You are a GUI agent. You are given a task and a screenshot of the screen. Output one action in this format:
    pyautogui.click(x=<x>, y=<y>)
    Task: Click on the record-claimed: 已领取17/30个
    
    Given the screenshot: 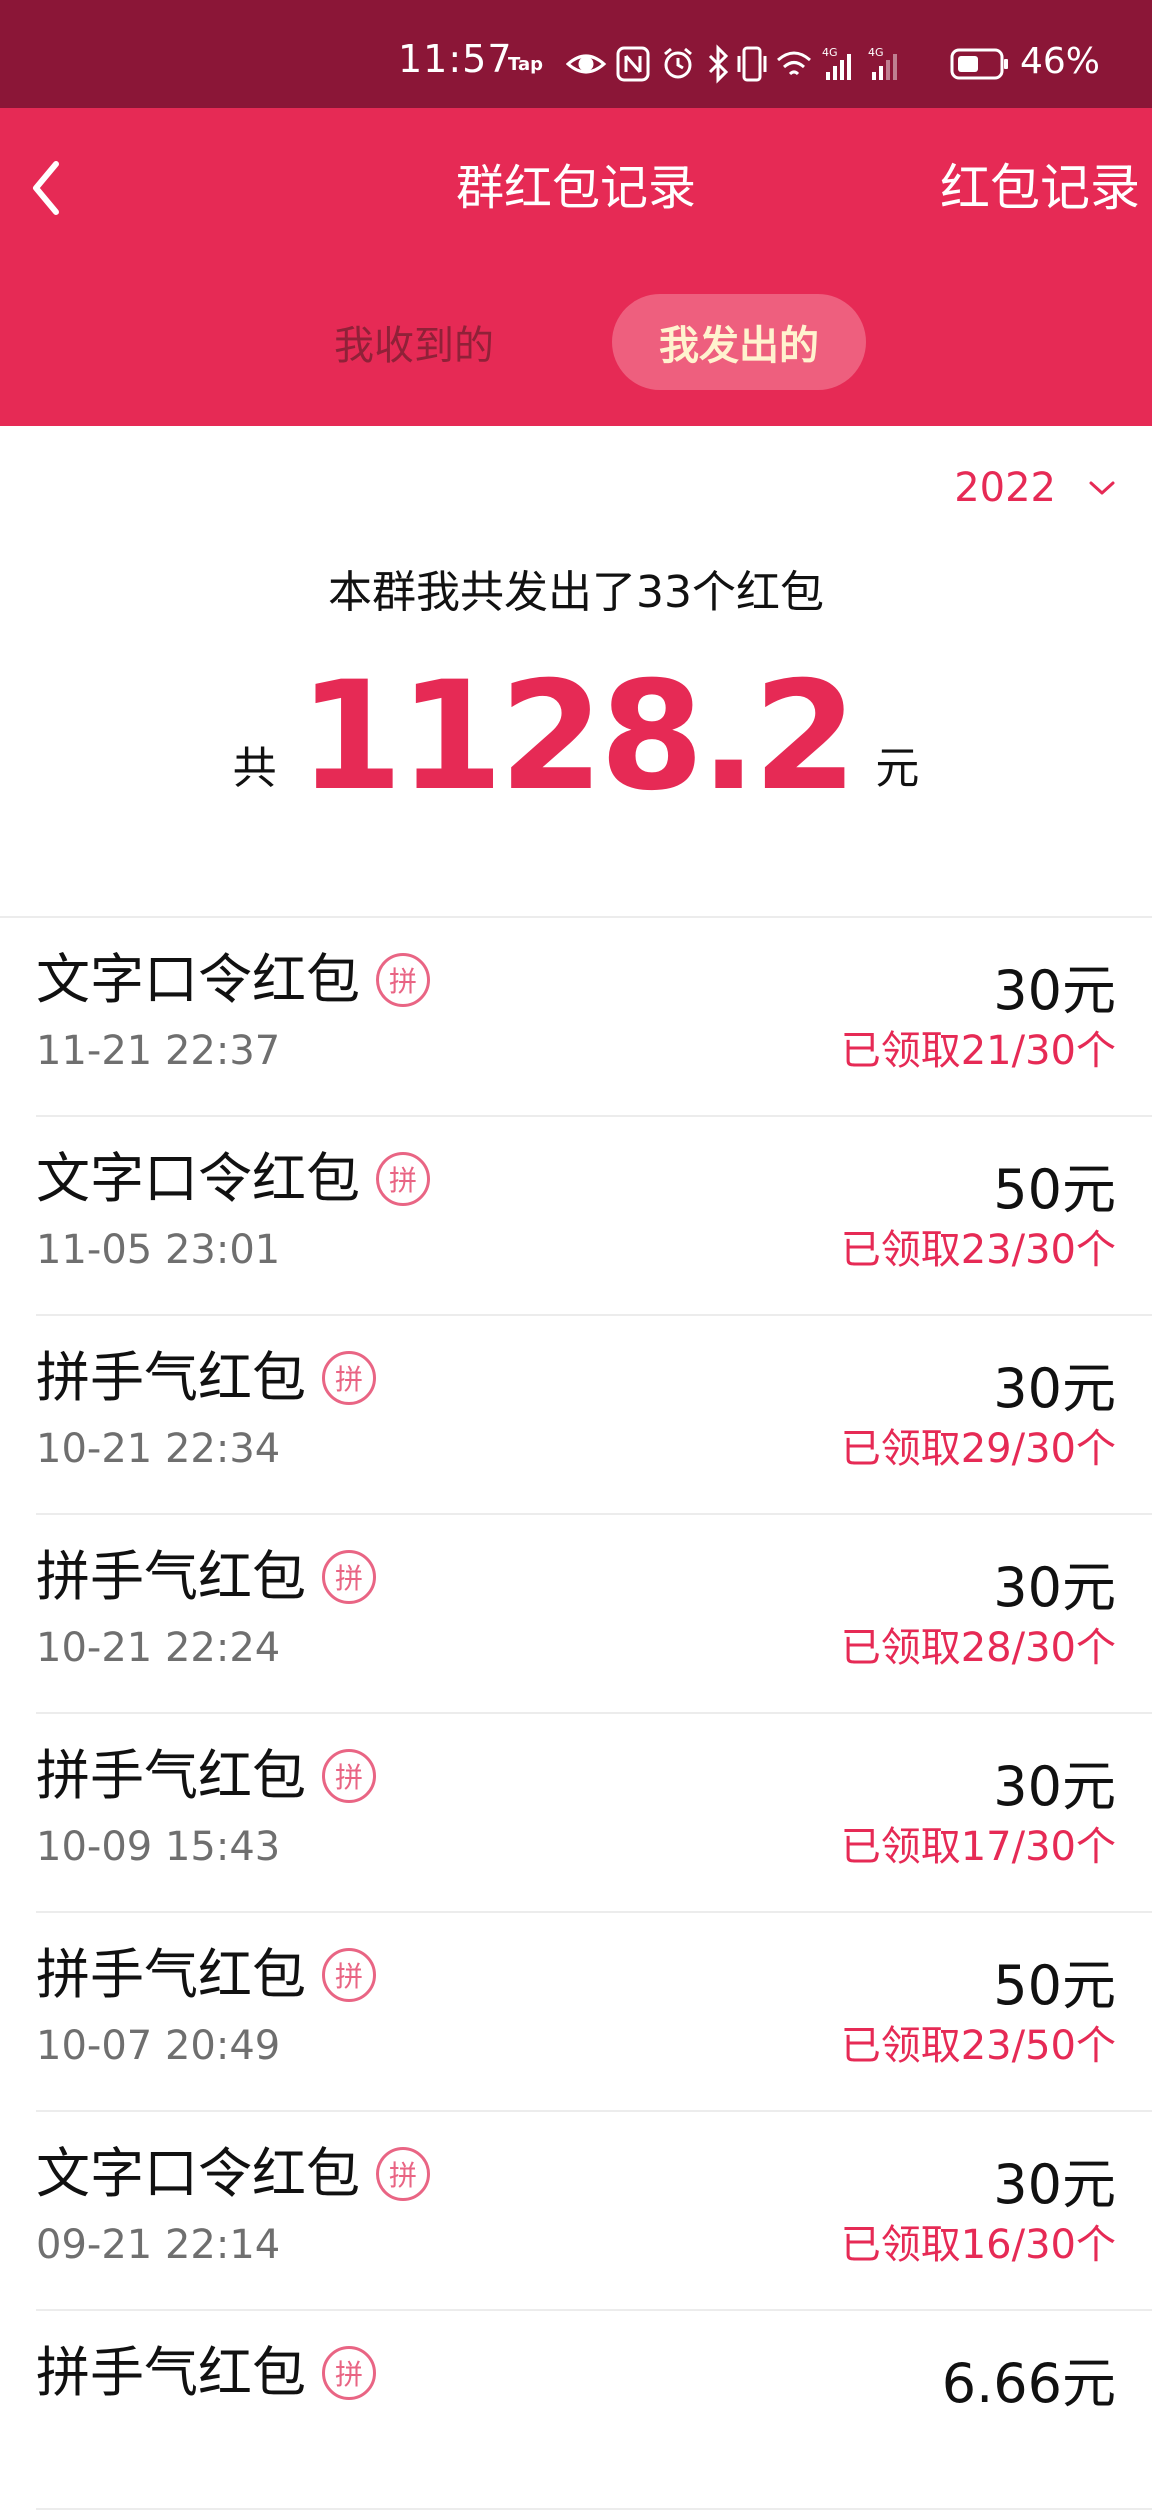 What is the action you would take?
    pyautogui.click(x=978, y=1847)
    